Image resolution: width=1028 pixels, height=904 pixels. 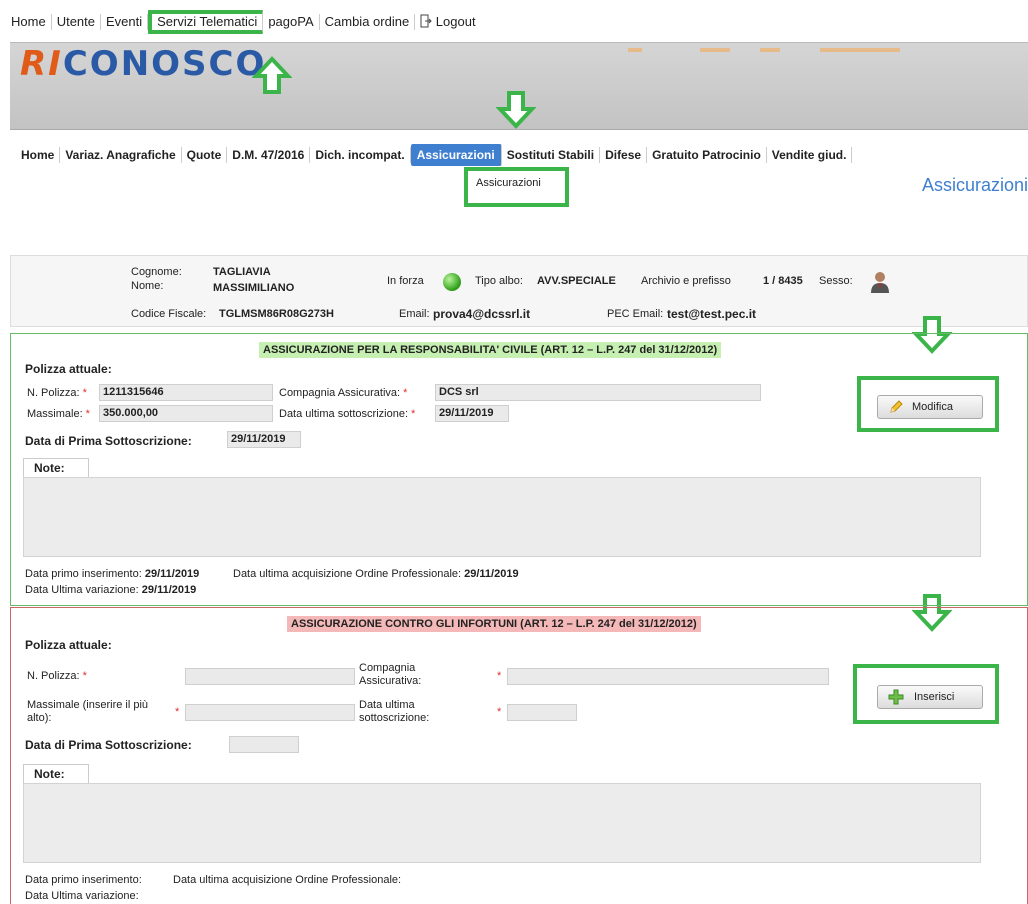 I want to click on cf-label: Codice Fiscale:, so click(x=169, y=314).